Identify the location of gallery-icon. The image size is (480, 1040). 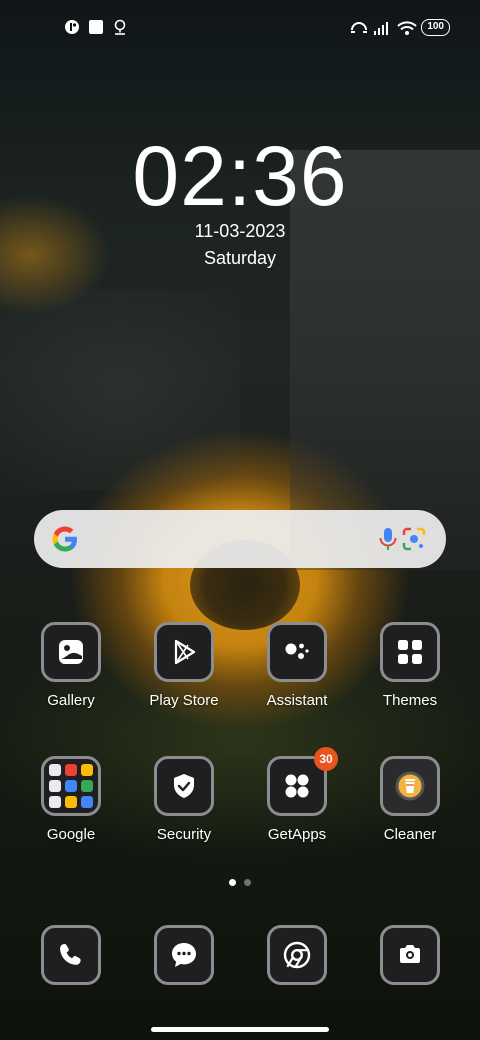
(71, 652).